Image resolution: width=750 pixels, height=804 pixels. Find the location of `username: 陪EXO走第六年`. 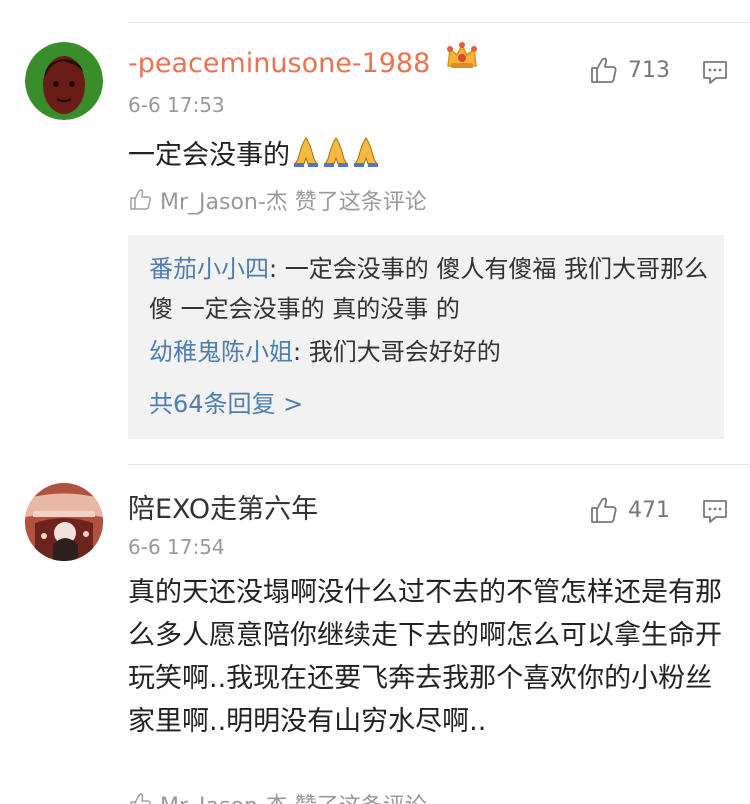

username: 陪EXO走第六年 is located at coordinates (223, 510).